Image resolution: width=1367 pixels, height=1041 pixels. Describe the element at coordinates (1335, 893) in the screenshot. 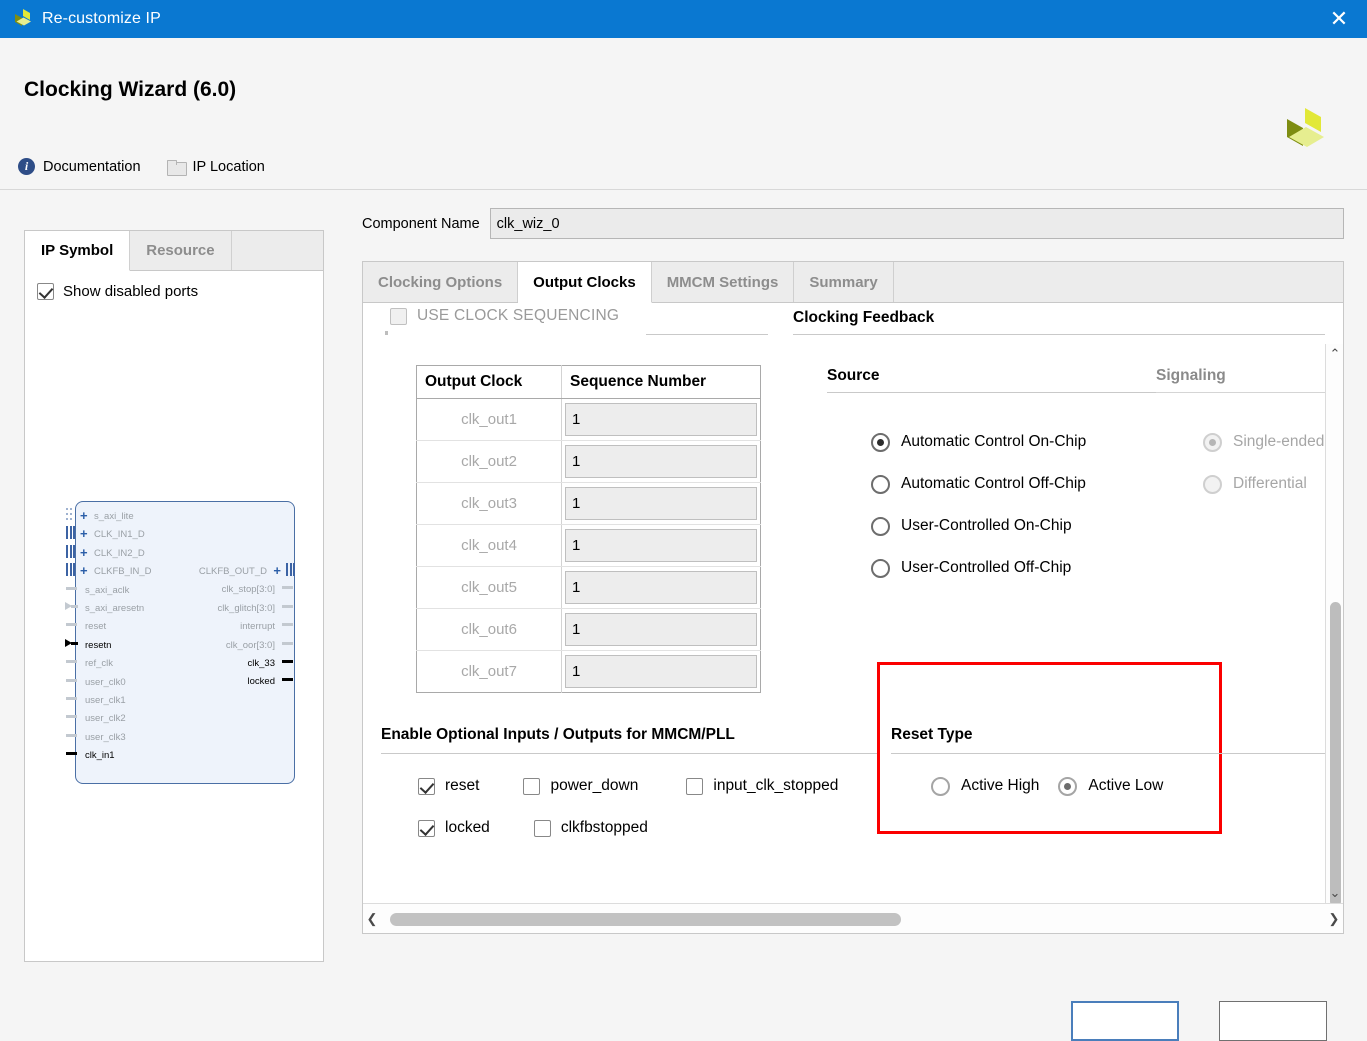

I see `scroll-down-icon: ⌄` at that location.